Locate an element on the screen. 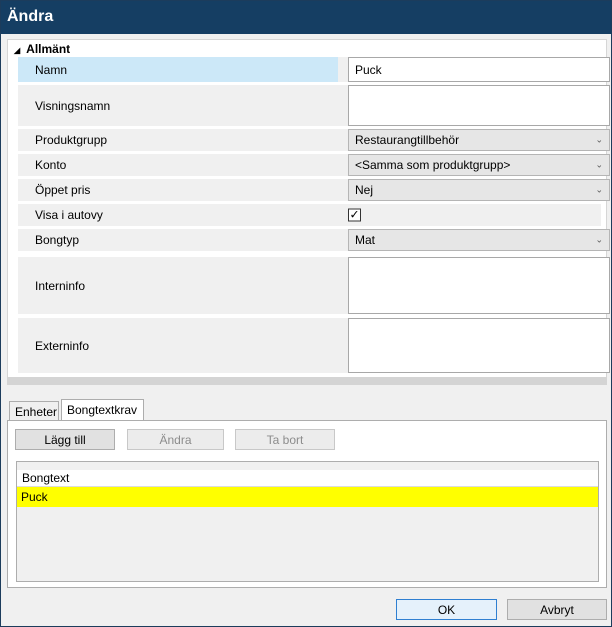 The image size is (612, 627). row-visningsnamn: Visningsnamn is located at coordinates (314, 105).